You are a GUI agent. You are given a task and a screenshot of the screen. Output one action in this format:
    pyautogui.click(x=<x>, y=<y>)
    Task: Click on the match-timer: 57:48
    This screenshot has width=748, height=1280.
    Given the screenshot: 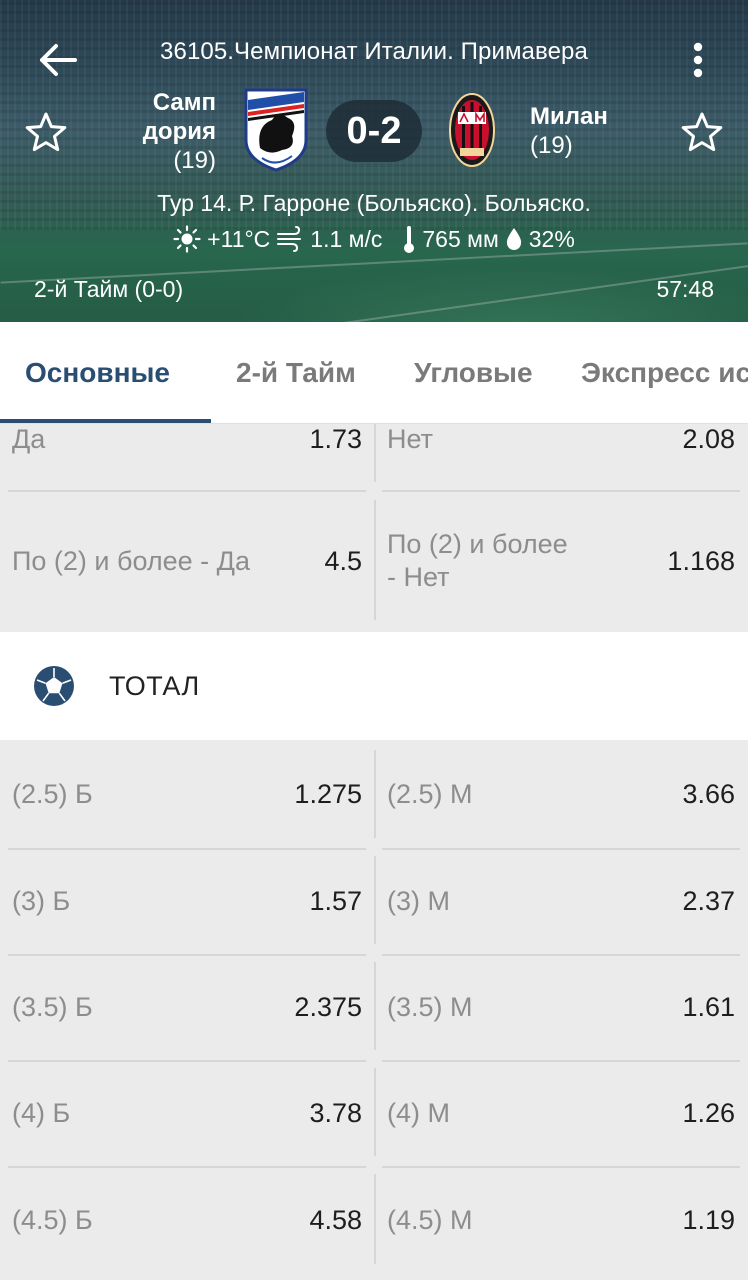 What is the action you would take?
    pyautogui.click(x=685, y=289)
    